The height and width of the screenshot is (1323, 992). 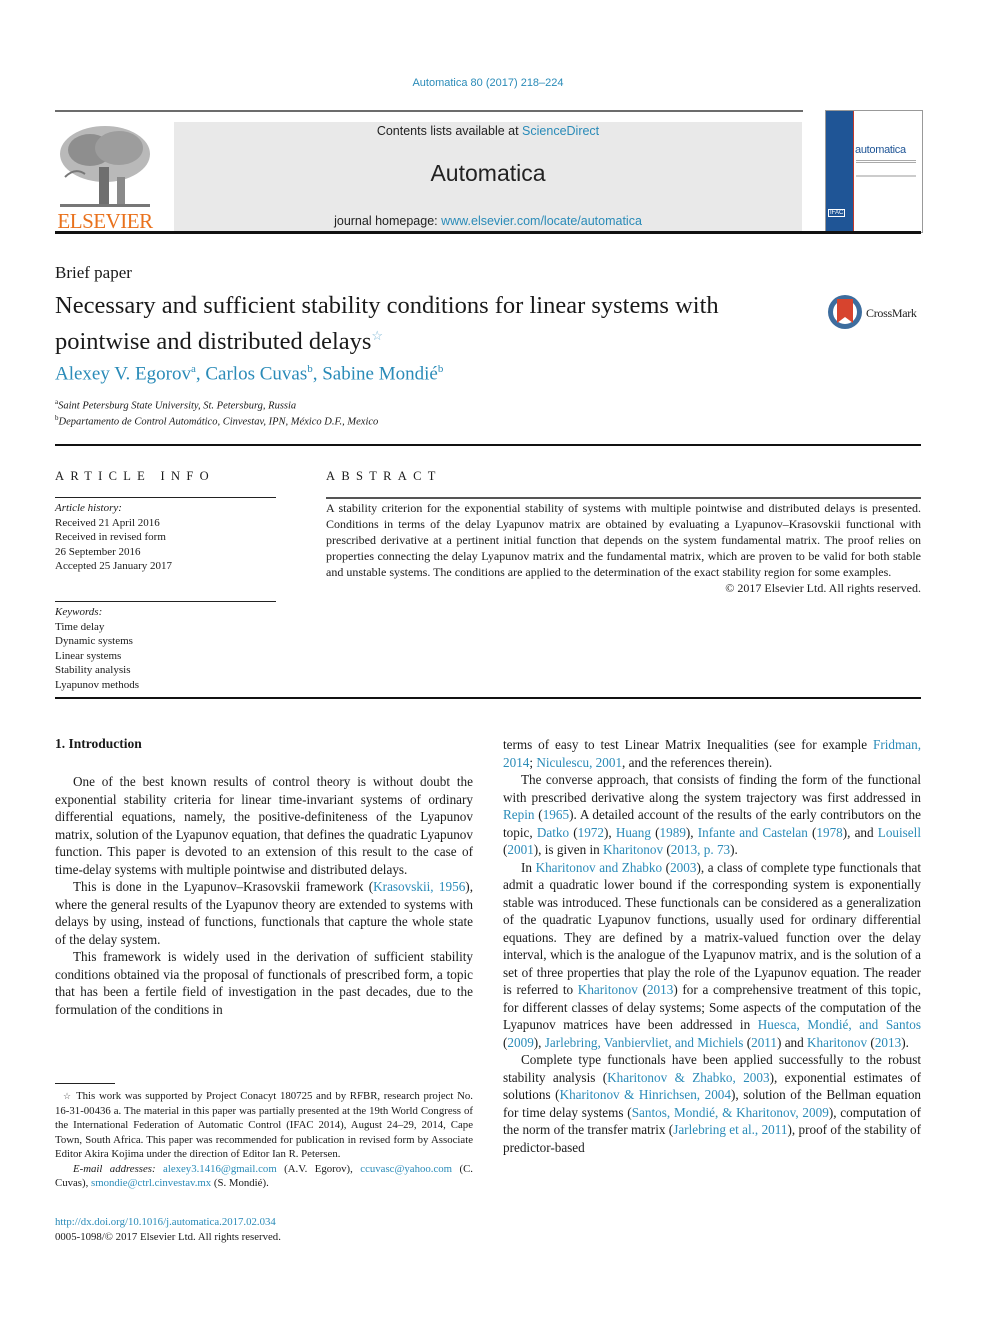 What do you see at coordinates (94, 641) in the screenshot?
I see `keyword: Dynamic systems` at bounding box center [94, 641].